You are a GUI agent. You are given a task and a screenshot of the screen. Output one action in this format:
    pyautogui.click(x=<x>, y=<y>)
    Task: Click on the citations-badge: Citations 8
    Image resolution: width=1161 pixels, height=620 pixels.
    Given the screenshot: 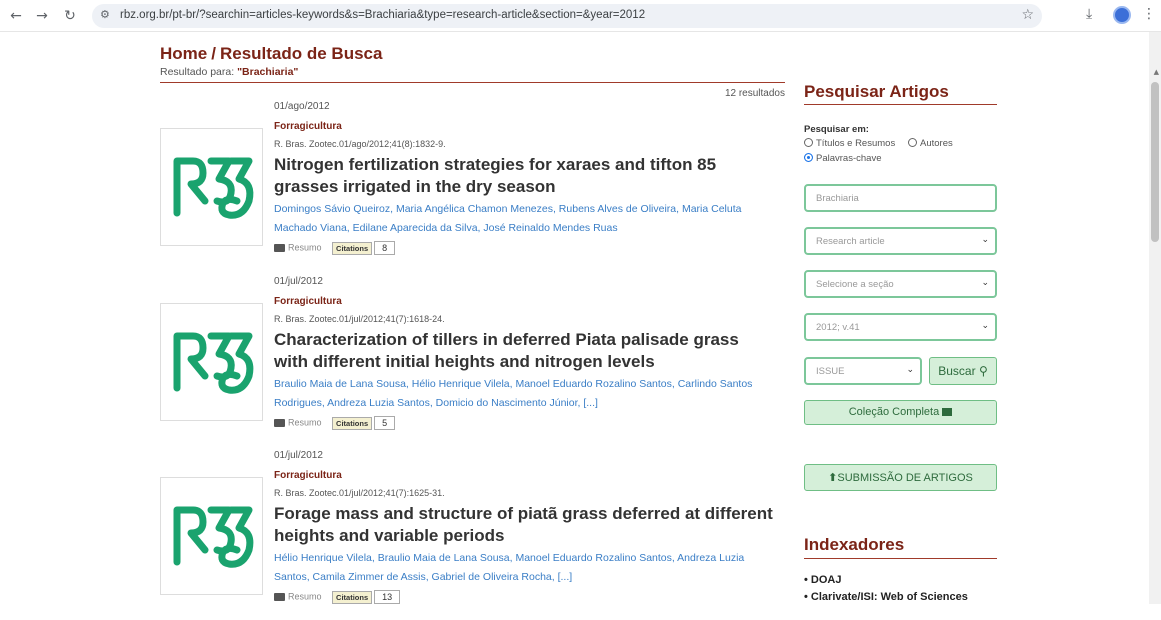 What is the action you would take?
    pyautogui.click(x=364, y=248)
    